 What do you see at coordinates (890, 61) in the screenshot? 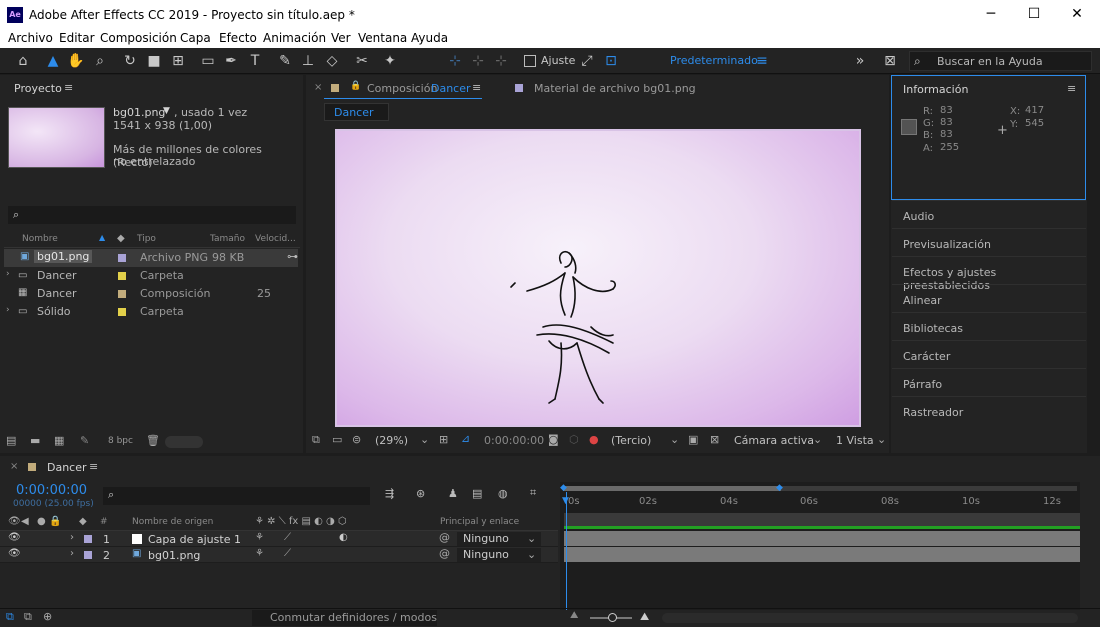
I see `sync-settings-icon: ⊠` at bounding box center [890, 61].